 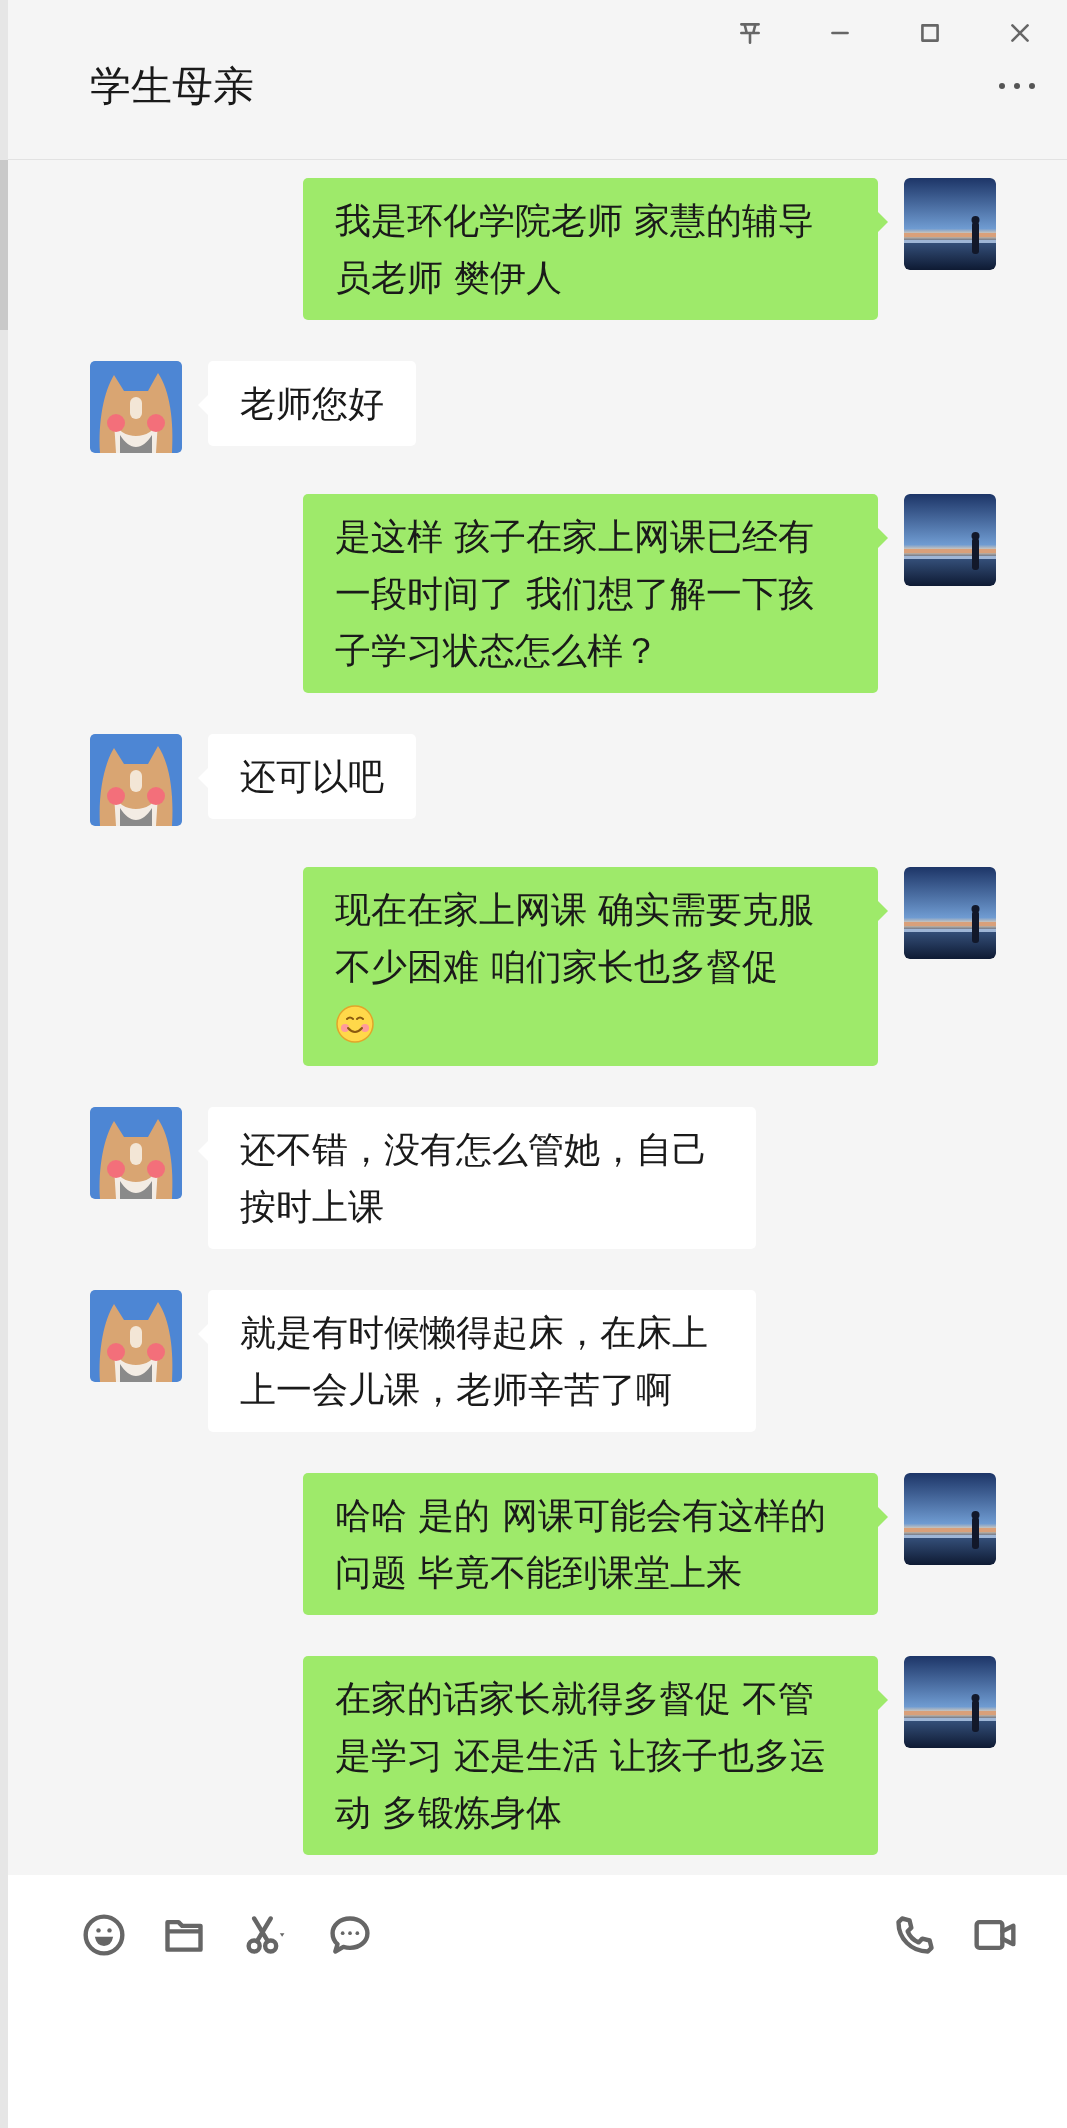 I want to click on emoji-icon, so click(x=104, y=1935).